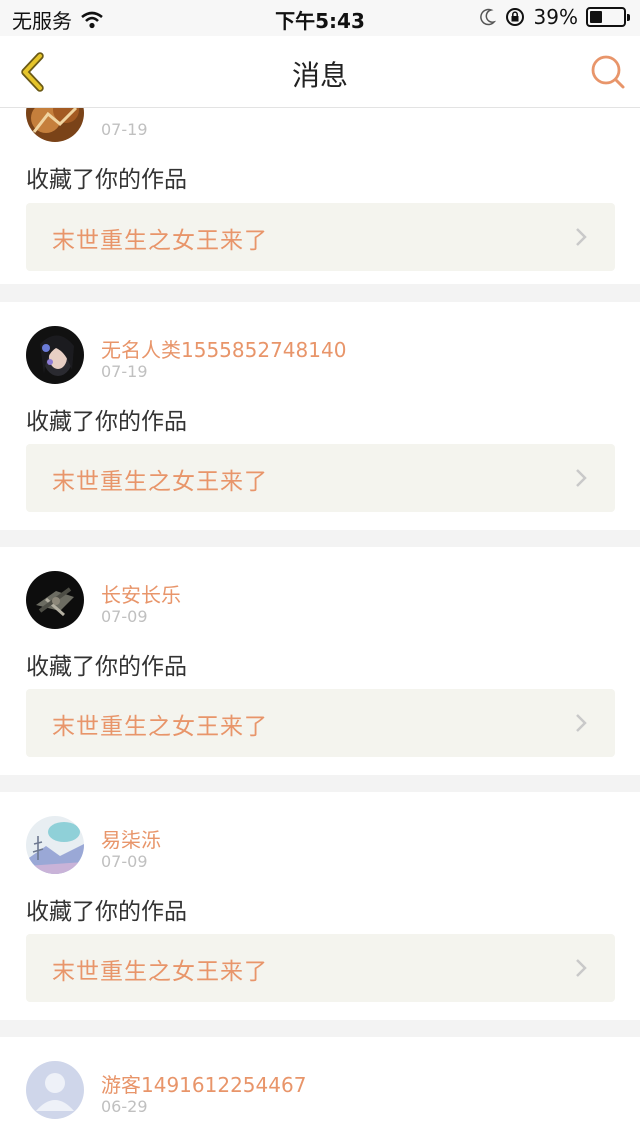 The height and width of the screenshot is (1139, 640). Describe the element at coordinates (514, 17) in the screenshot. I see `orientation-lock-icon` at that location.